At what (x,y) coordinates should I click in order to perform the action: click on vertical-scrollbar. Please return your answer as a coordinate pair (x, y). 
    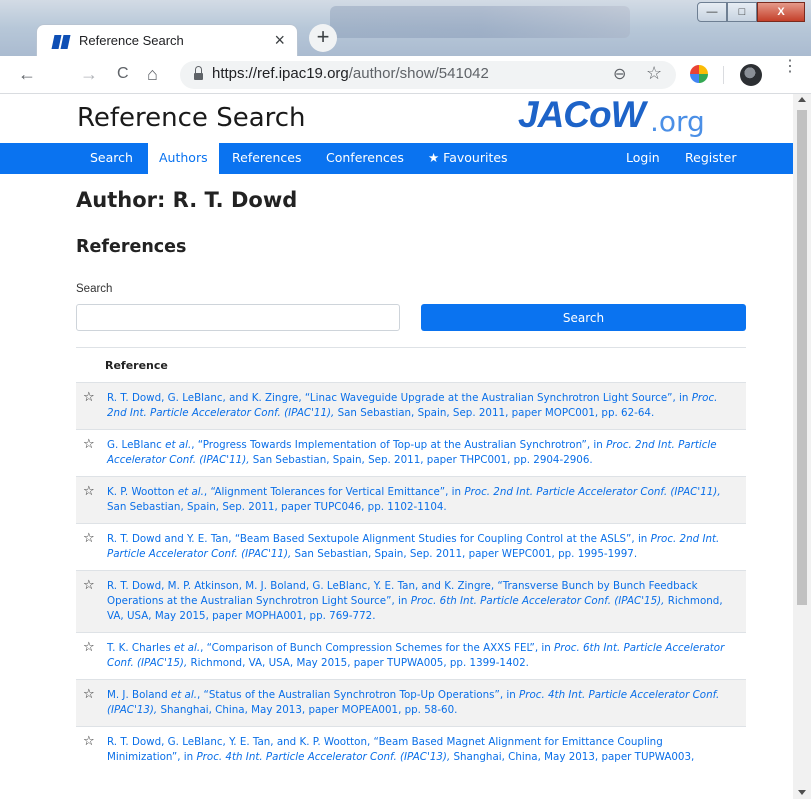
    Looking at the image, I should click on (802, 446).